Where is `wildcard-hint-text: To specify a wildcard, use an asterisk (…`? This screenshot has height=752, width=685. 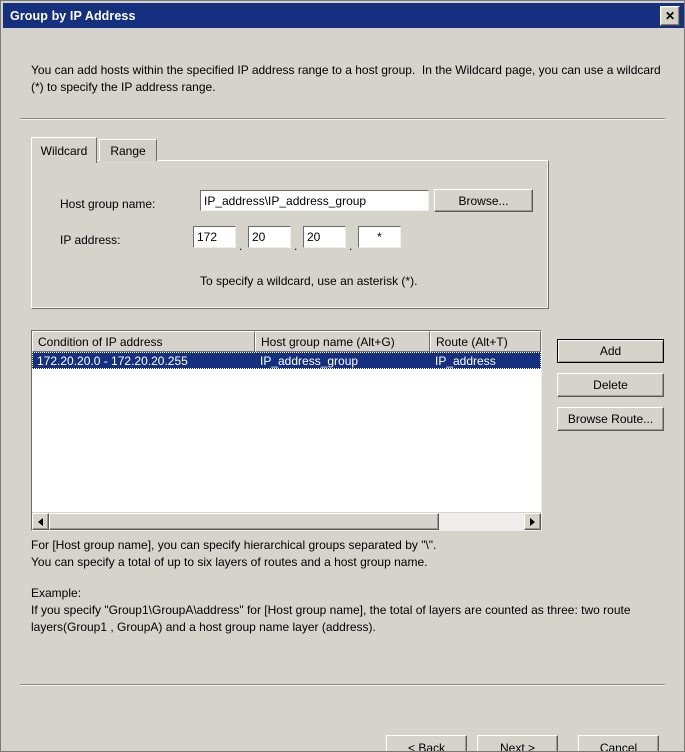 wildcard-hint-text: To specify a wildcard, use an asterisk (… is located at coordinates (309, 281).